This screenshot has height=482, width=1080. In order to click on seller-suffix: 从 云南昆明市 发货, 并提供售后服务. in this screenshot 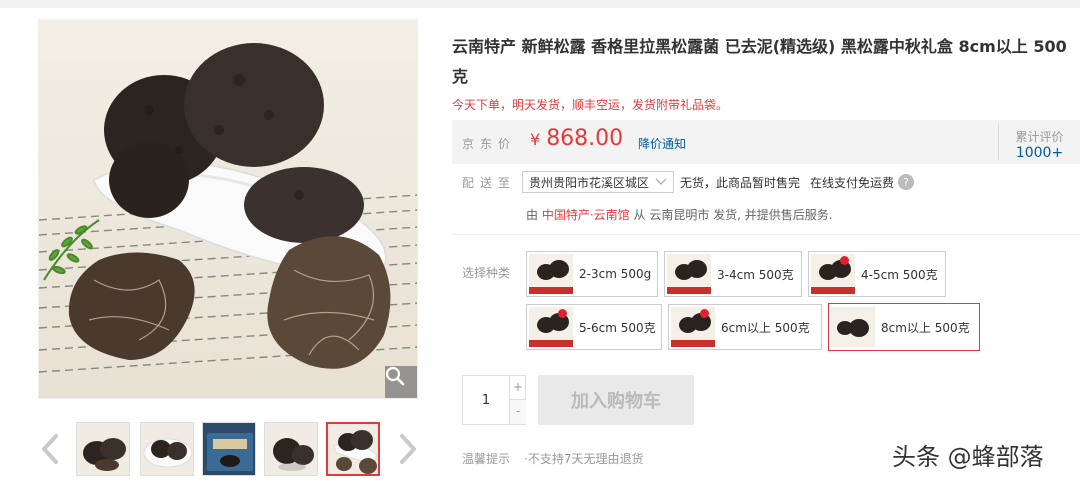, I will do `click(733, 215)`.